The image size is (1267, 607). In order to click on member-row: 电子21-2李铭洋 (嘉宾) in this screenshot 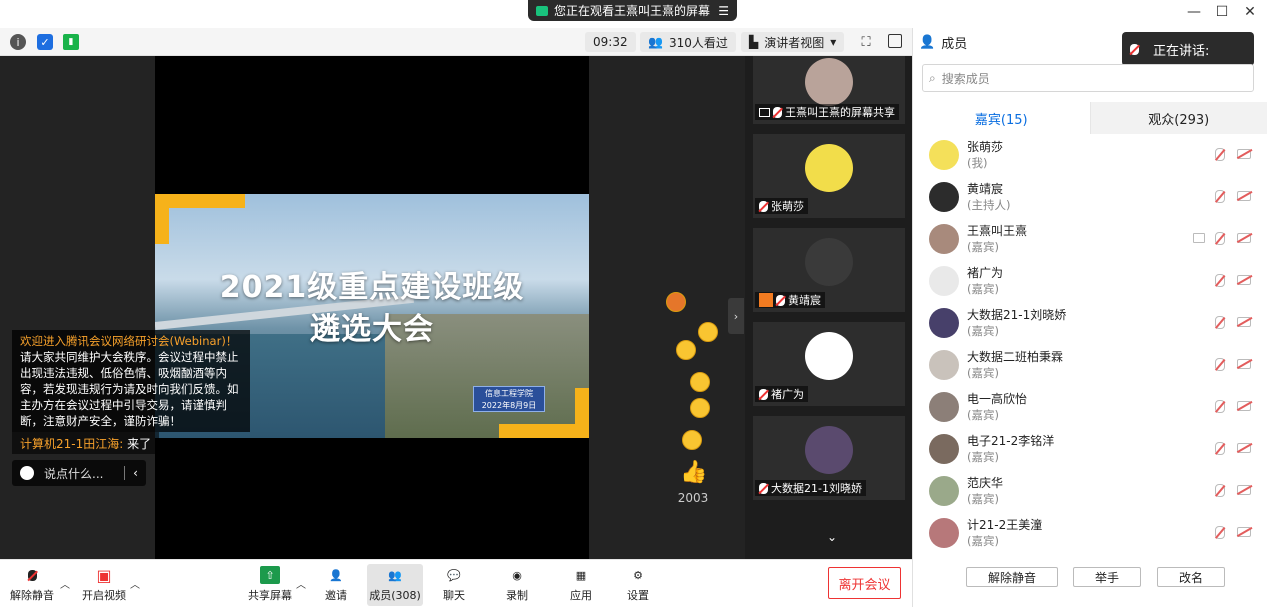, I will do `click(1090, 449)`.